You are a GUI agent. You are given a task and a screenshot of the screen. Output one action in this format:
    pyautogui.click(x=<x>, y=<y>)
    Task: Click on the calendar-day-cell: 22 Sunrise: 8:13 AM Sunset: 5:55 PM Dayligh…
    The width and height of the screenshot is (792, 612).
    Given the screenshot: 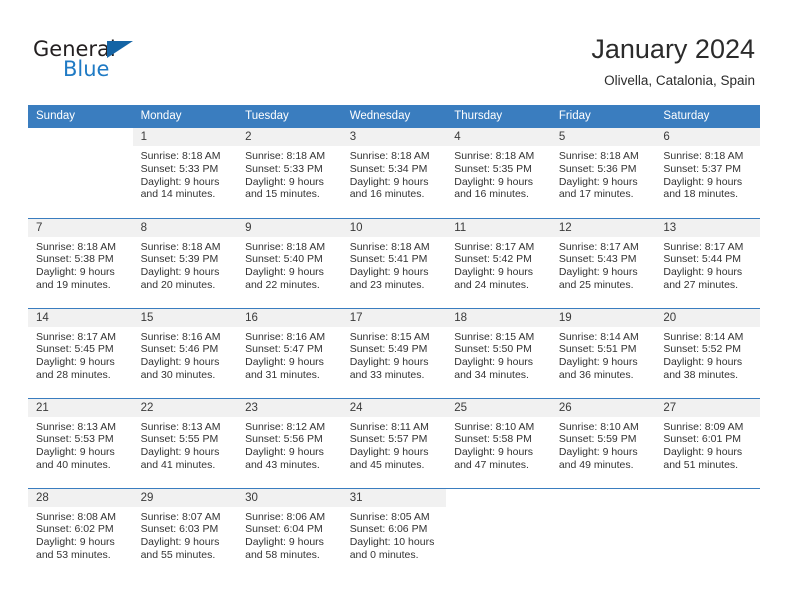 What is the action you would take?
    pyautogui.click(x=185, y=442)
    